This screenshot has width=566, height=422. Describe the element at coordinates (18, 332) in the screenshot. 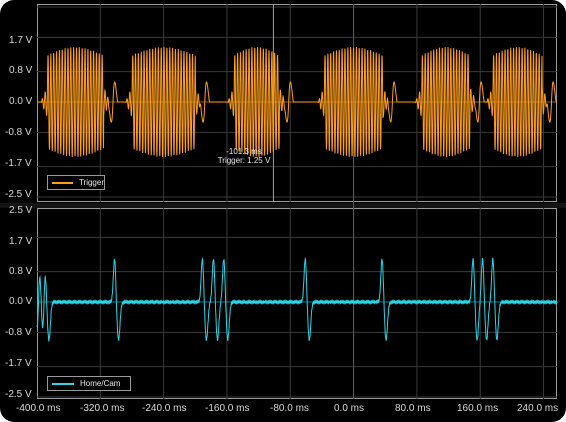

I see `bottom-y-tick: -0.8 V` at that location.